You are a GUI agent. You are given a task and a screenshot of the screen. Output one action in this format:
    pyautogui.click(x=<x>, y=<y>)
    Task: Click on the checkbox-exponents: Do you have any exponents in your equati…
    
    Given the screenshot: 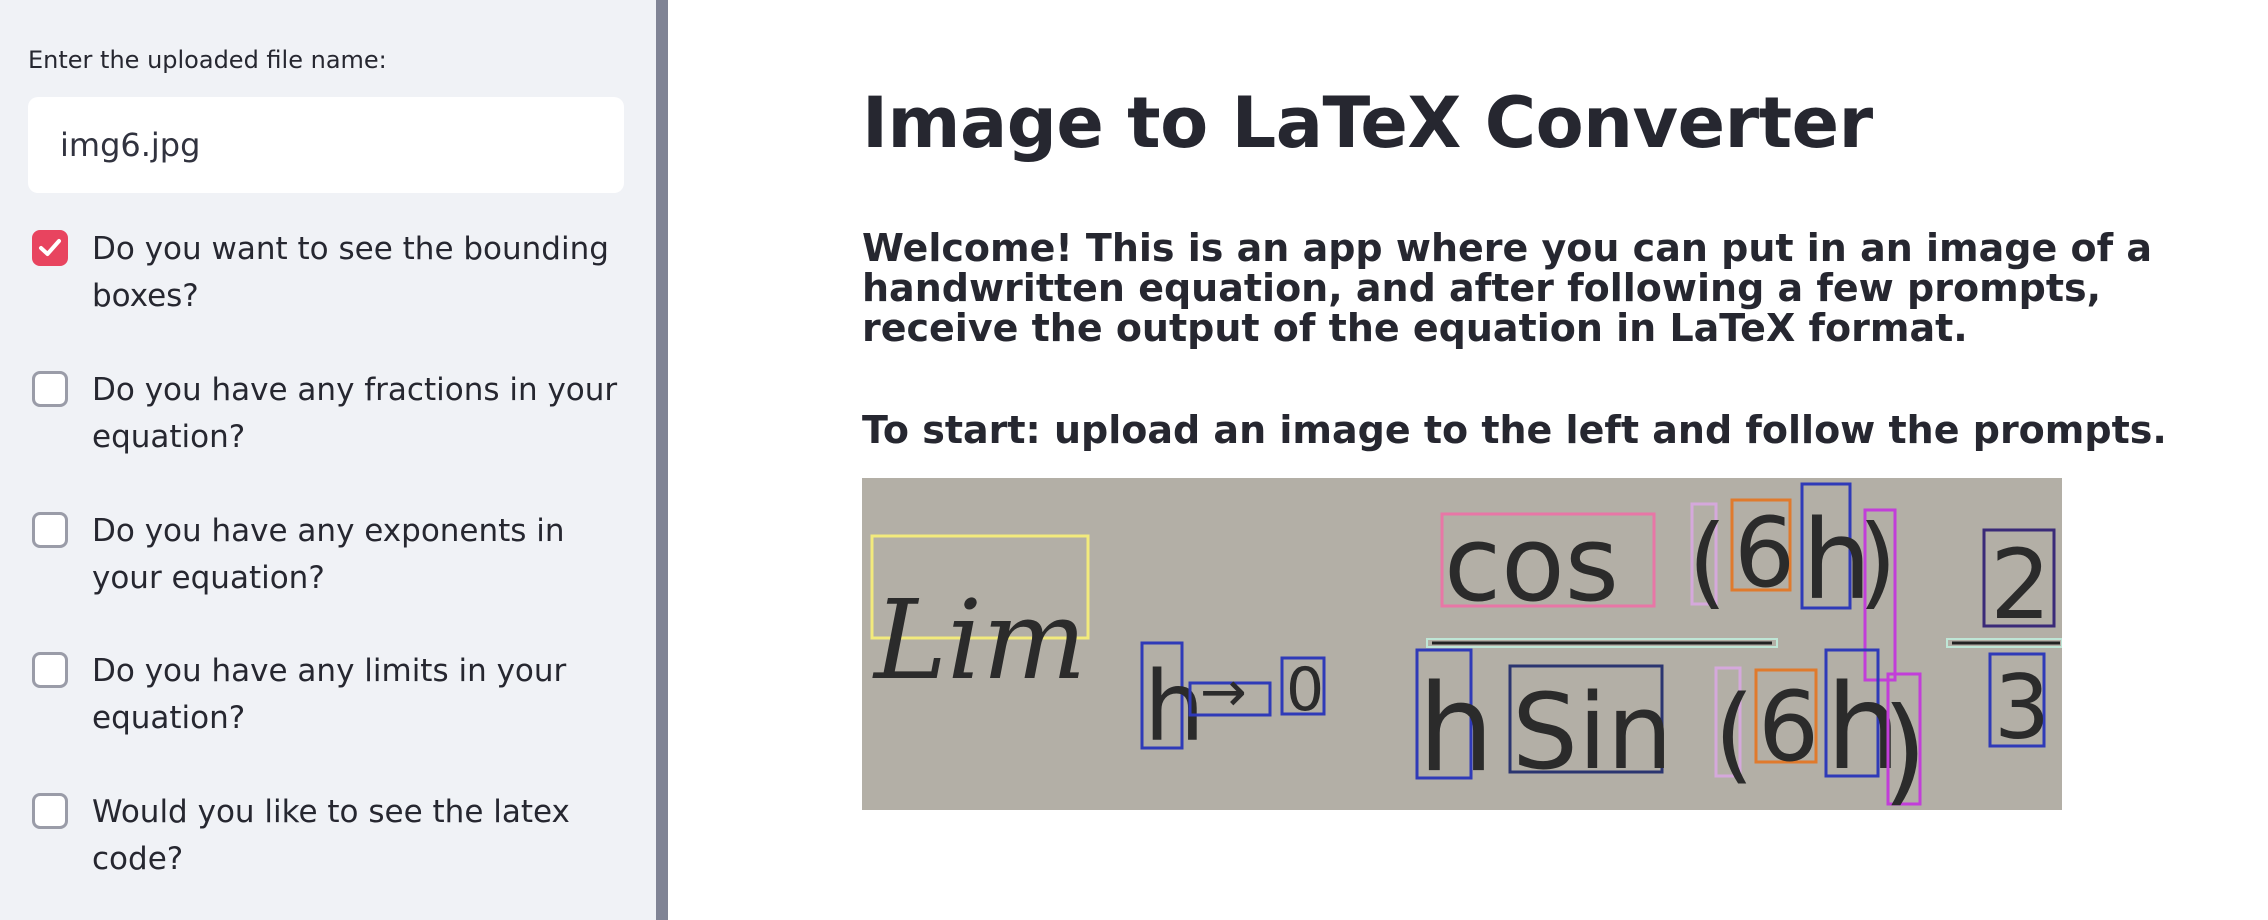 What is the action you would take?
    pyautogui.click(x=332, y=558)
    